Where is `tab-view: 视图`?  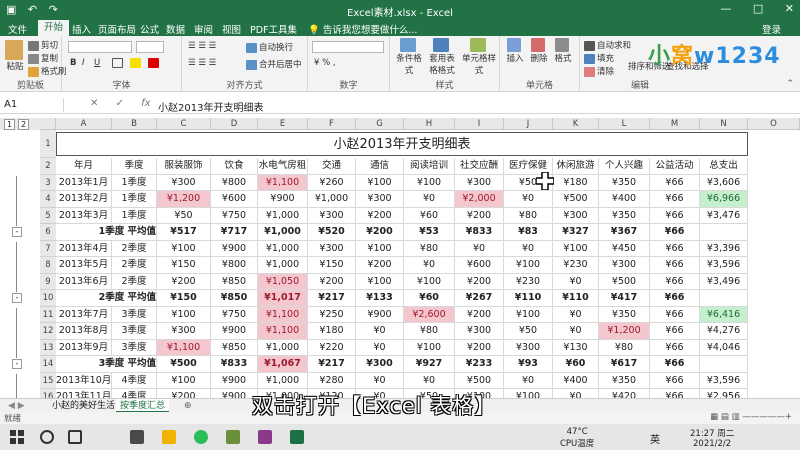 tab-view: 视图 is located at coordinates (231, 29).